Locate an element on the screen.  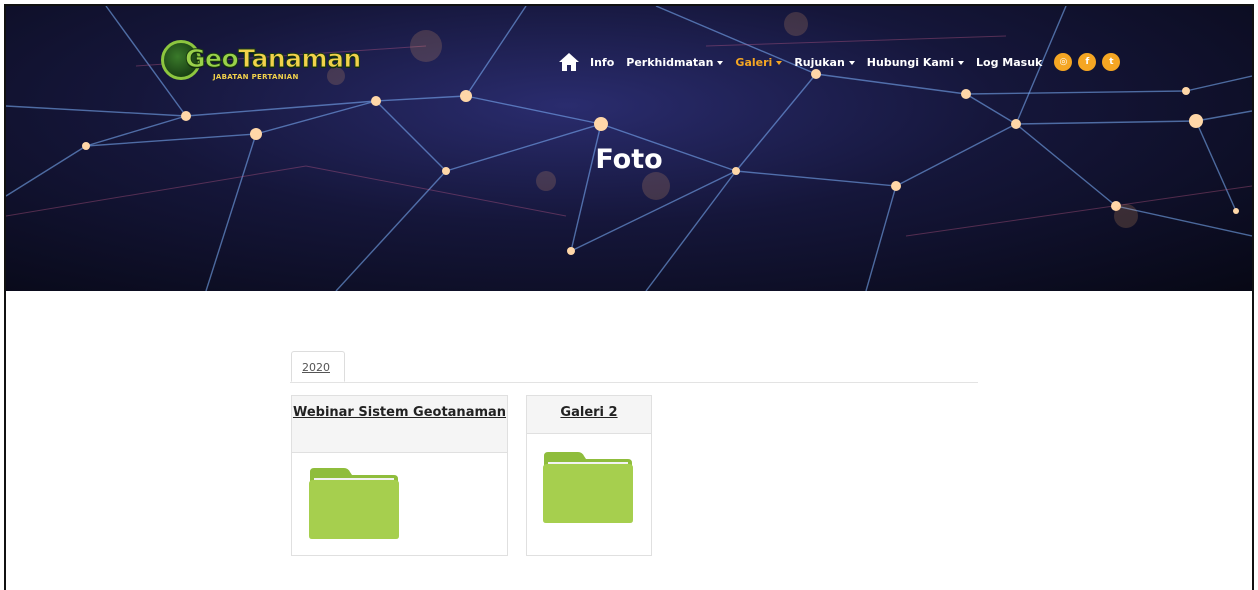
album-card: Galeri 2 is located at coordinates (589, 475).